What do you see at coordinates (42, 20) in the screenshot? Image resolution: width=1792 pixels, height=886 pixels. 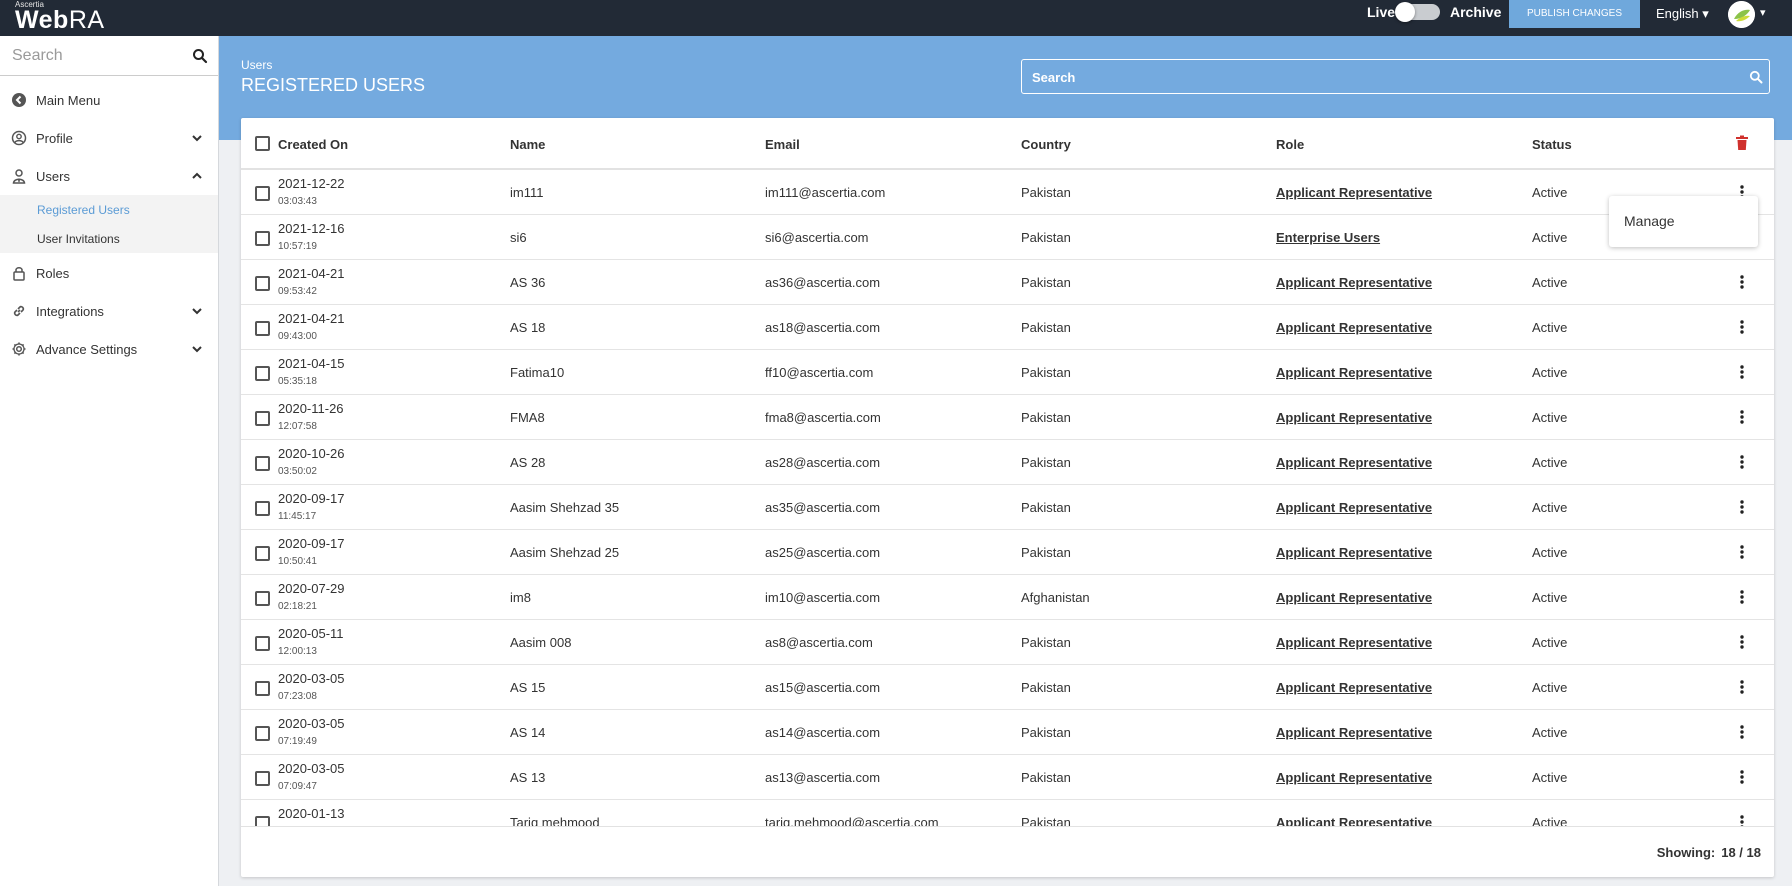 I see `brand-web: Web` at bounding box center [42, 20].